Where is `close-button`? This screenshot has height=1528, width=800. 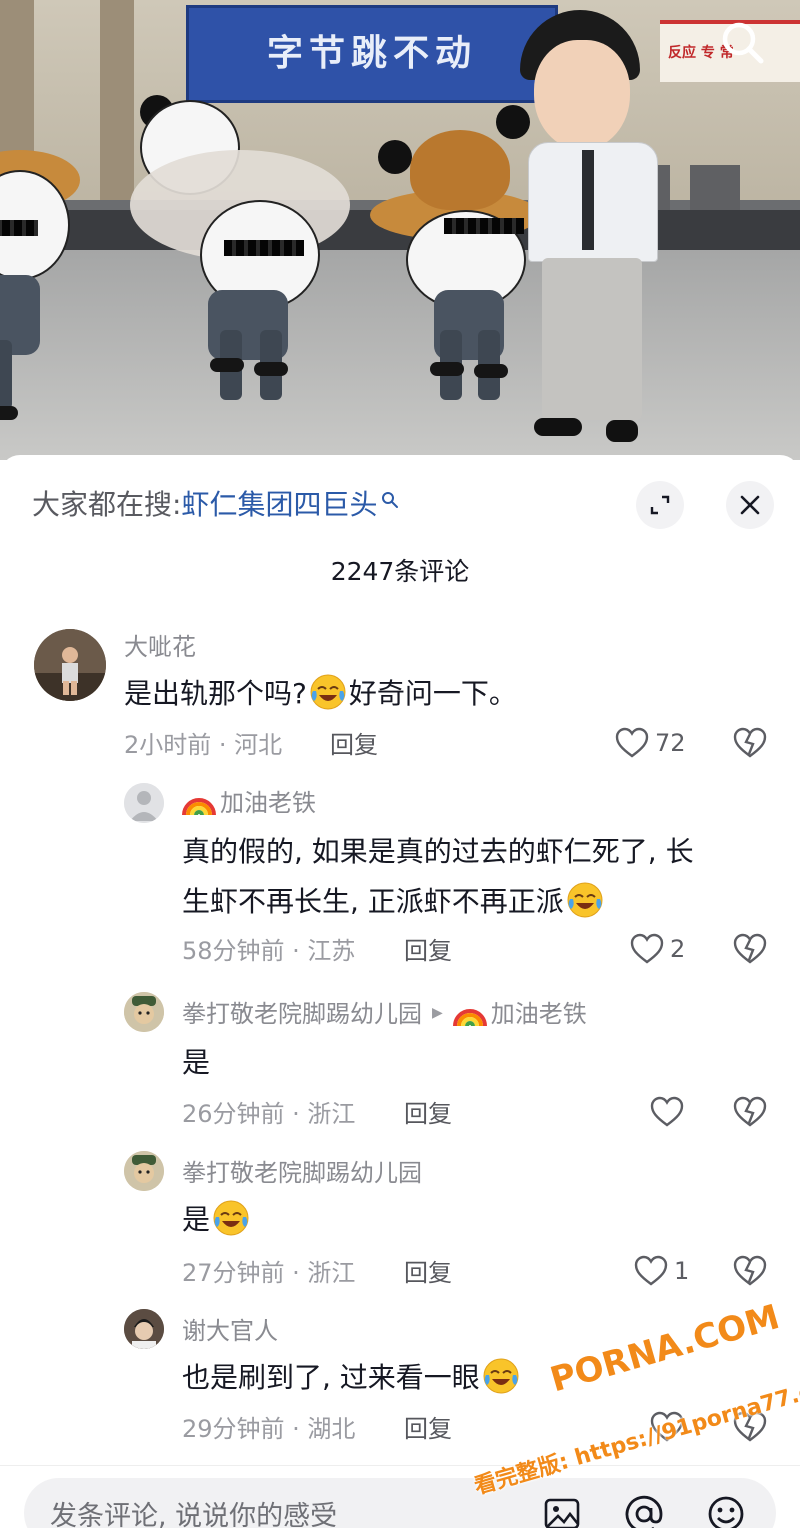 close-button is located at coordinates (750, 505).